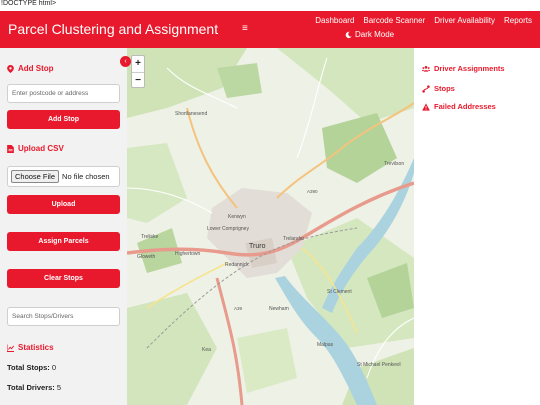  What do you see at coordinates (394, 20) in the screenshot?
I see `nav-link-barcode-scanner: Barcode Scanner` at bounding box center [394, 20].